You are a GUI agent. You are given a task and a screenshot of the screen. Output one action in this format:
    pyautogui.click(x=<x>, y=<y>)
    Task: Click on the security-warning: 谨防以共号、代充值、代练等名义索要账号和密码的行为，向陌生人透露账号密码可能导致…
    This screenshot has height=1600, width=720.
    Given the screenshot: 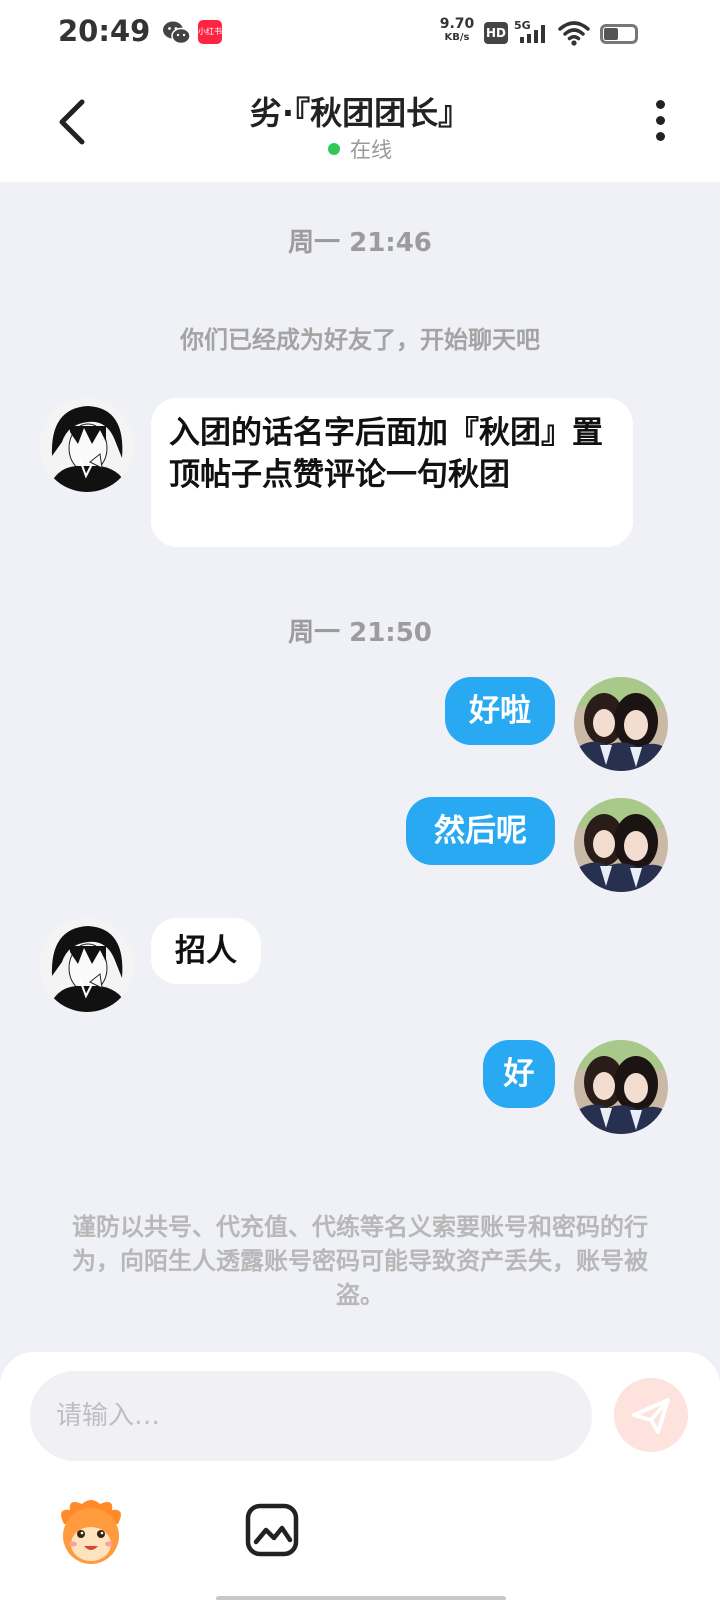 What is the action you would take?
    pyautogui.click(x=360, y=1261)
    